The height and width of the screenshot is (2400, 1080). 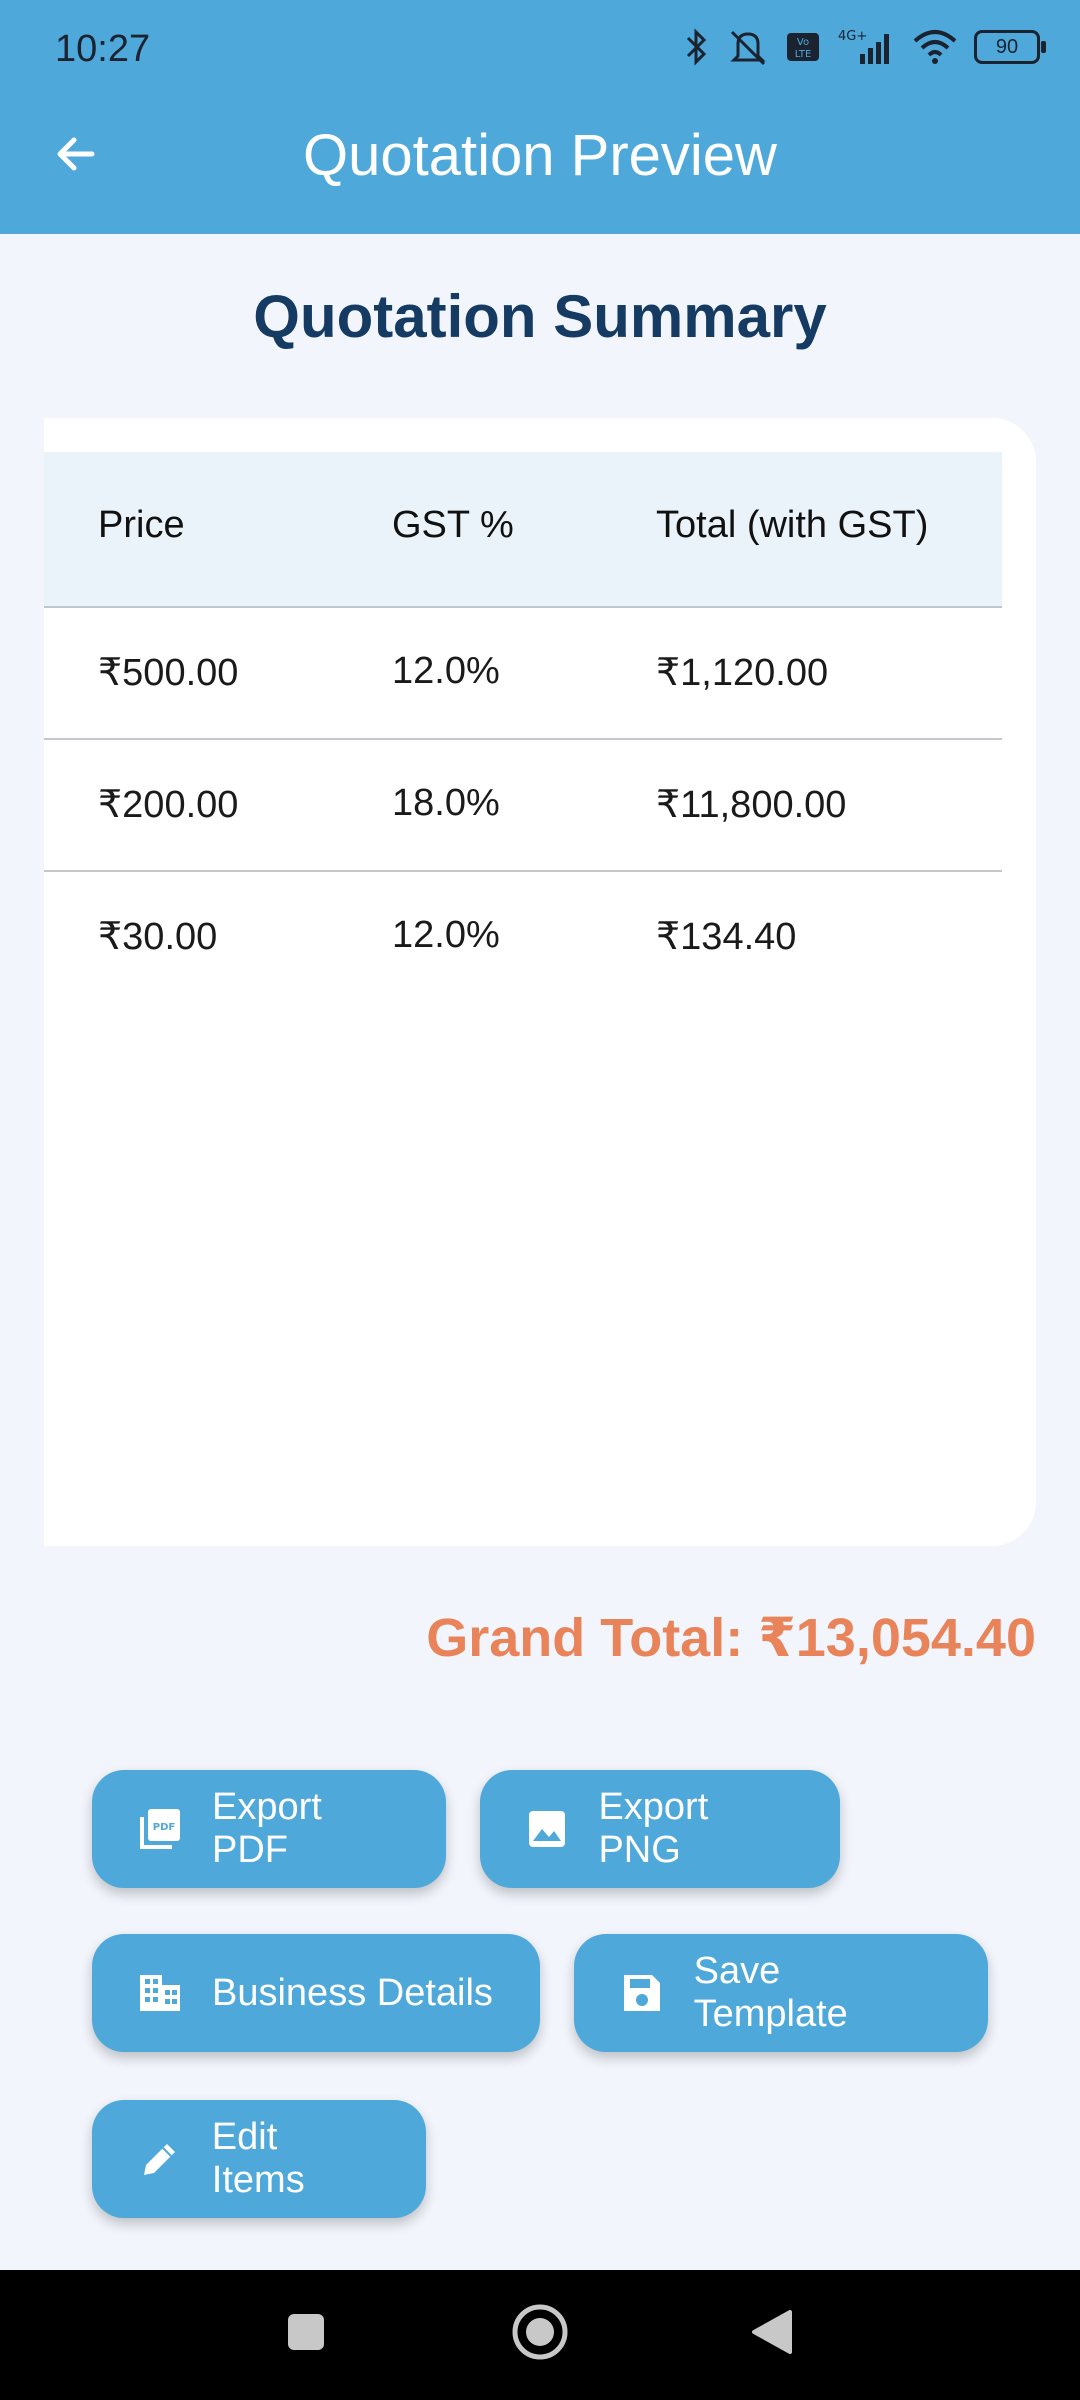 What do you see at coordinates (540, 316) in the screenshot?
I see `summary-title: Quotation Summary` at bounding box center [540, 316].